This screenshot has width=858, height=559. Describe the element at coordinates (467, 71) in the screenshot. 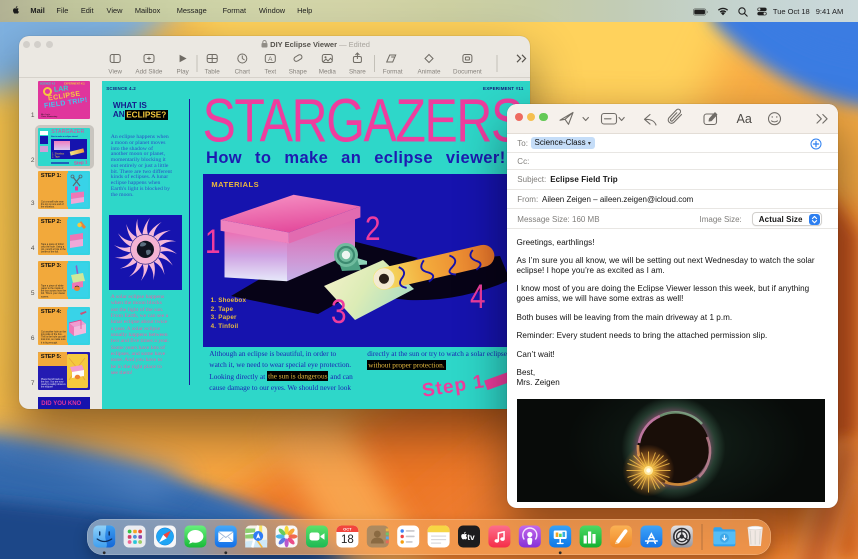

I see `svg-text: Document` at that location.